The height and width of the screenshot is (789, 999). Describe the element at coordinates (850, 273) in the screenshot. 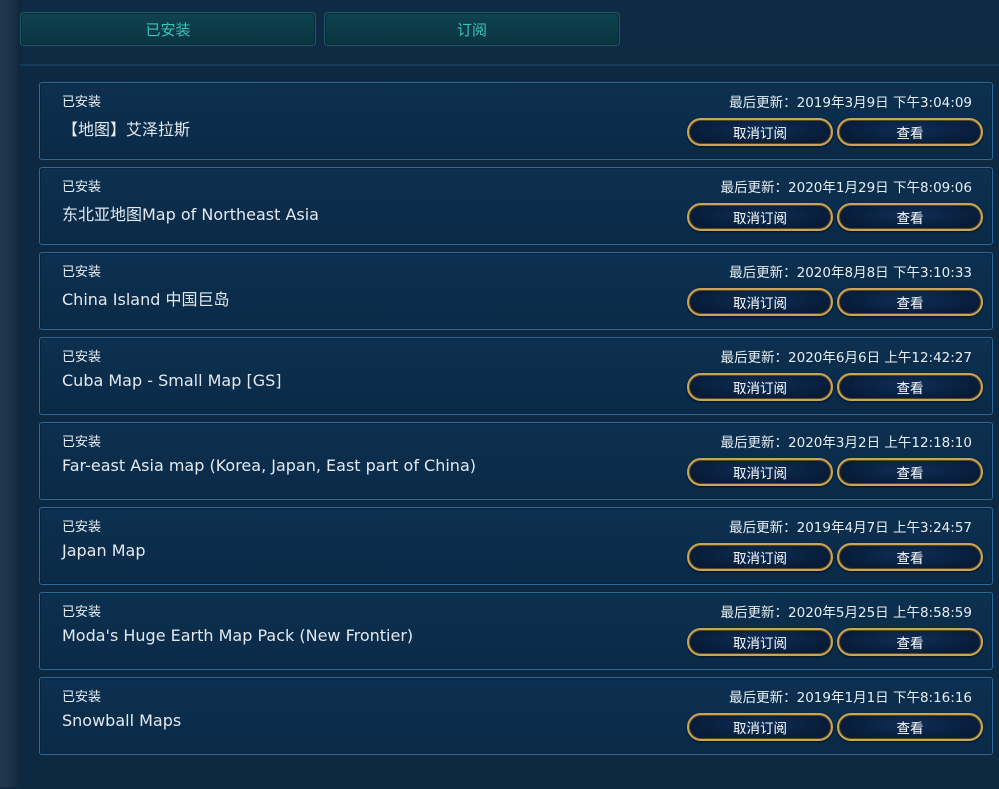

I see `last-updated: 最后更新：2020年8月8日 下午3:10:33` at that location.